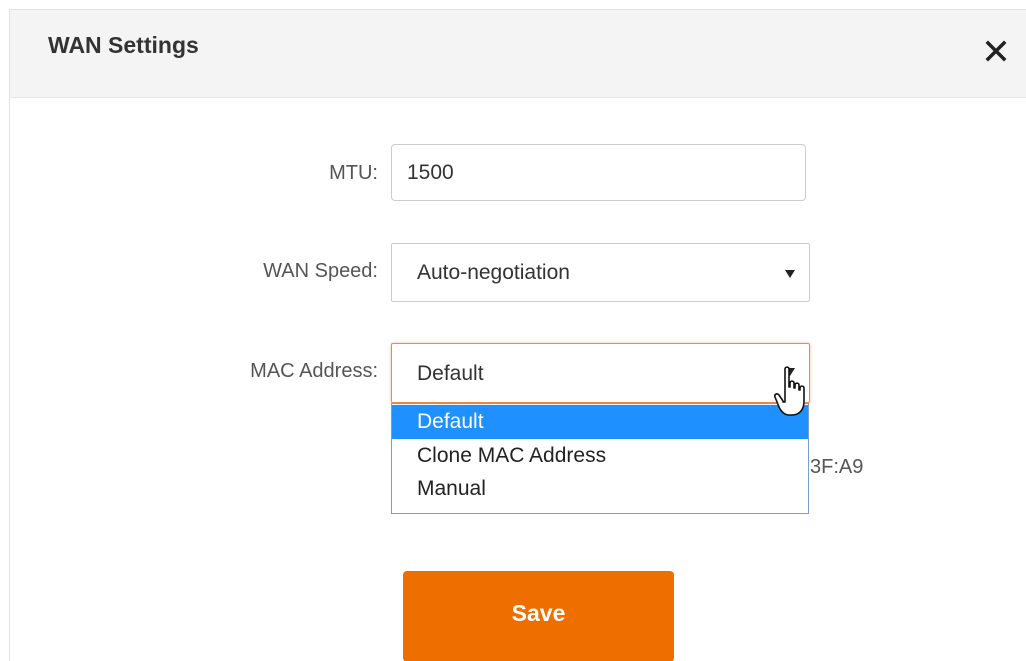 The image size is (1026, 661). Describe the element at coordinates (837, 467) in the screenshot. I see `mac-address-text: 3F:A9` at that location.